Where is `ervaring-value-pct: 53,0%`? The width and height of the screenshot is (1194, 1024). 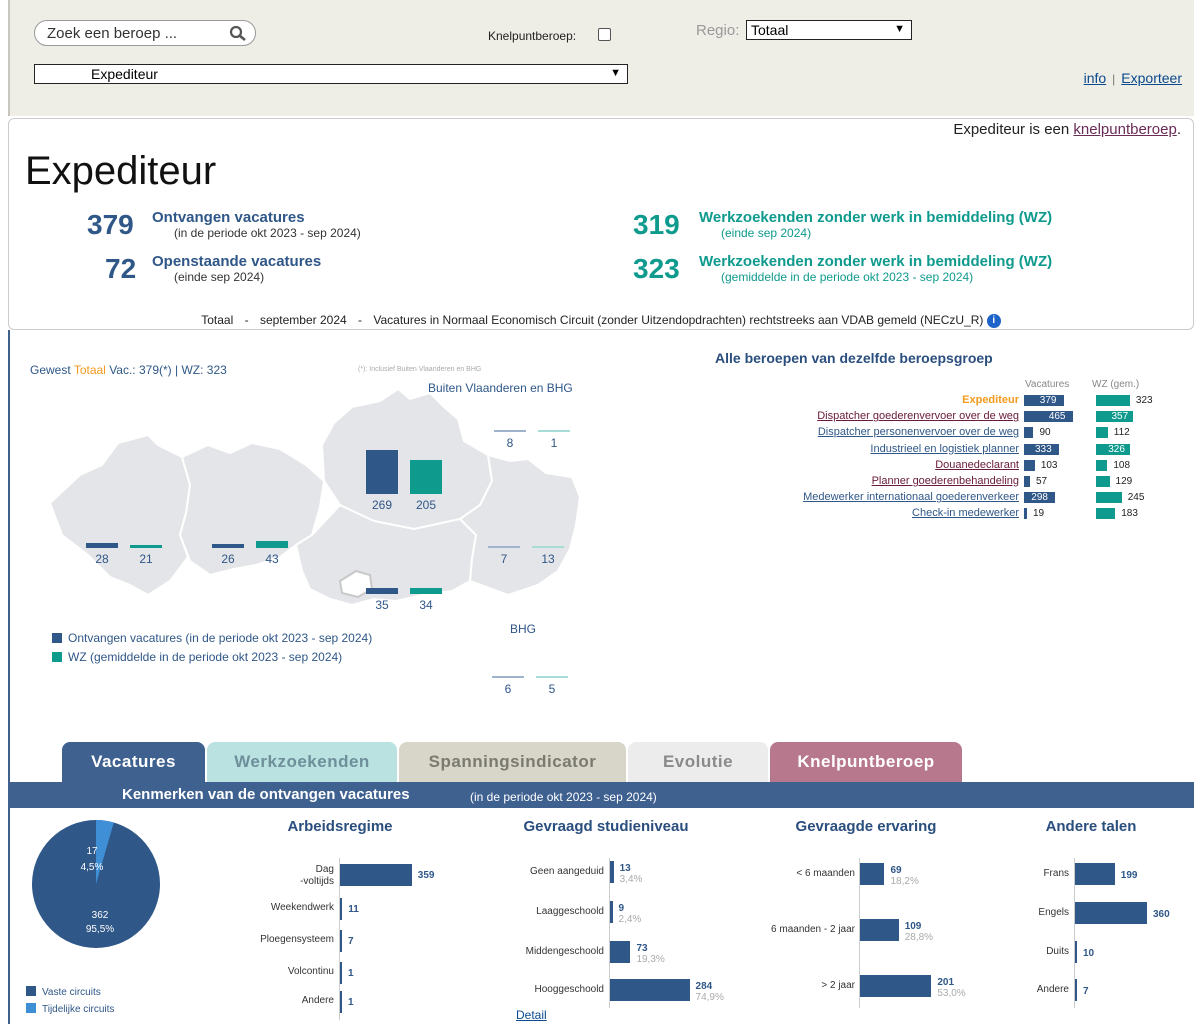
ervaring-value-pct: 53,0% is located at coordinates (951, 993).